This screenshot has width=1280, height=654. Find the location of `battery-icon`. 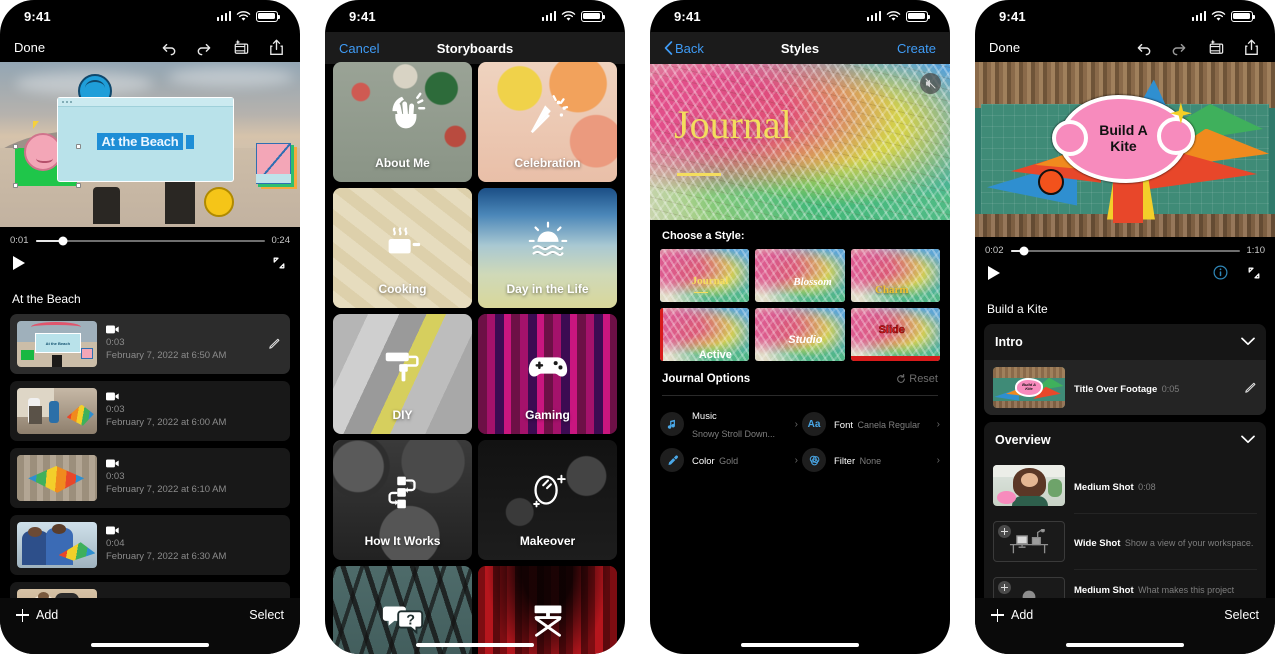

battery-icon is located at coordinates (1243, 16).